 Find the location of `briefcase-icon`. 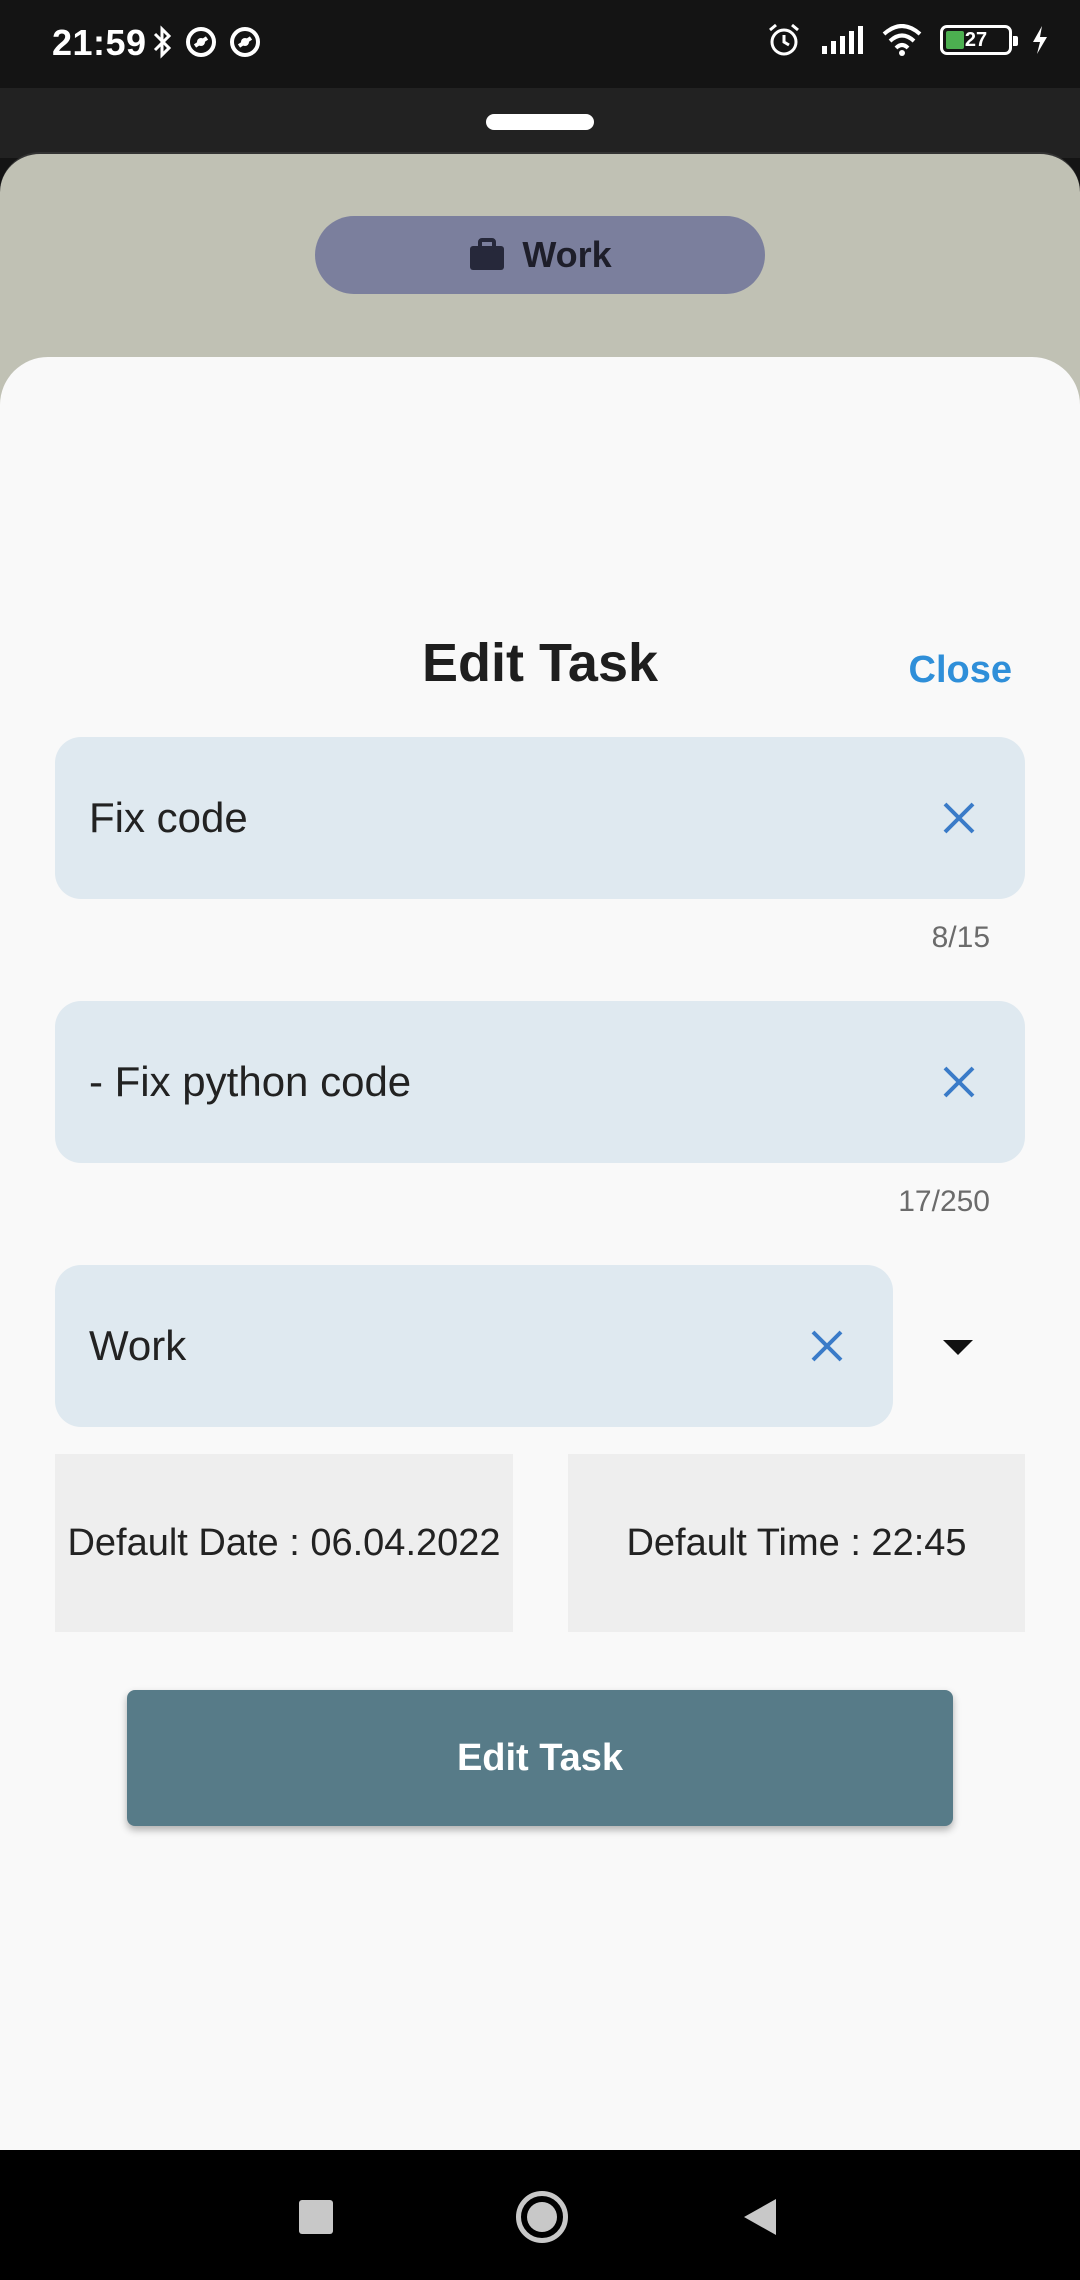

briefcase-icon is located at coordinates (487, 254).